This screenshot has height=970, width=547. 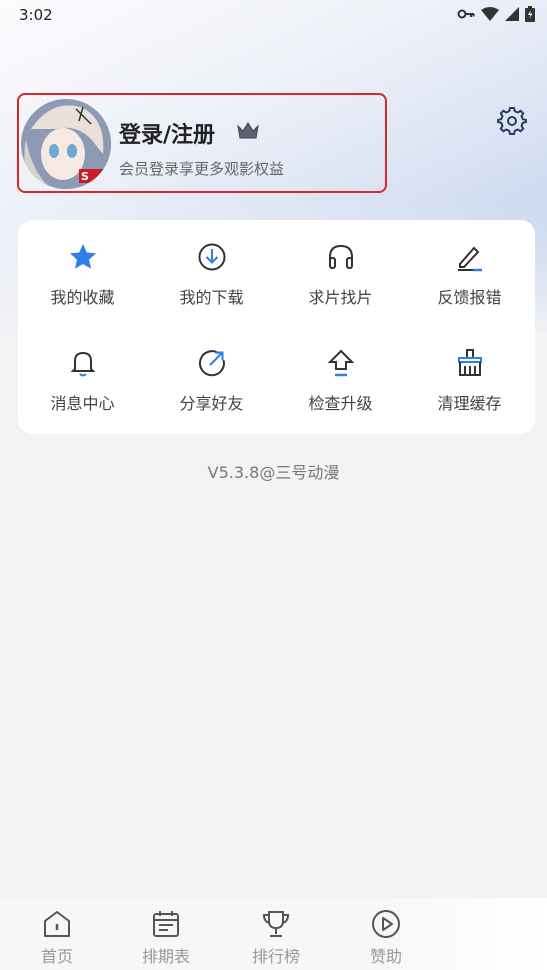 I want to click on menu-item-request: 求片找片, so click(x=340, y=270).